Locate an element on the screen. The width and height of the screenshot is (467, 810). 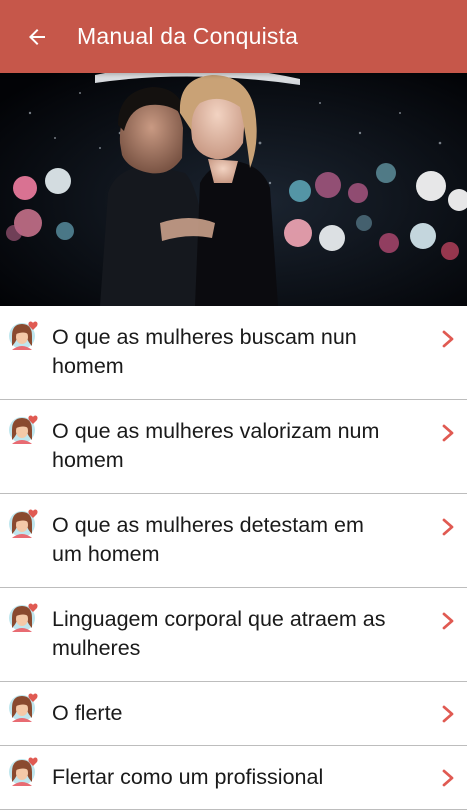
list-item-label: Flertar como um profissional is located at coordinates (188, 777).